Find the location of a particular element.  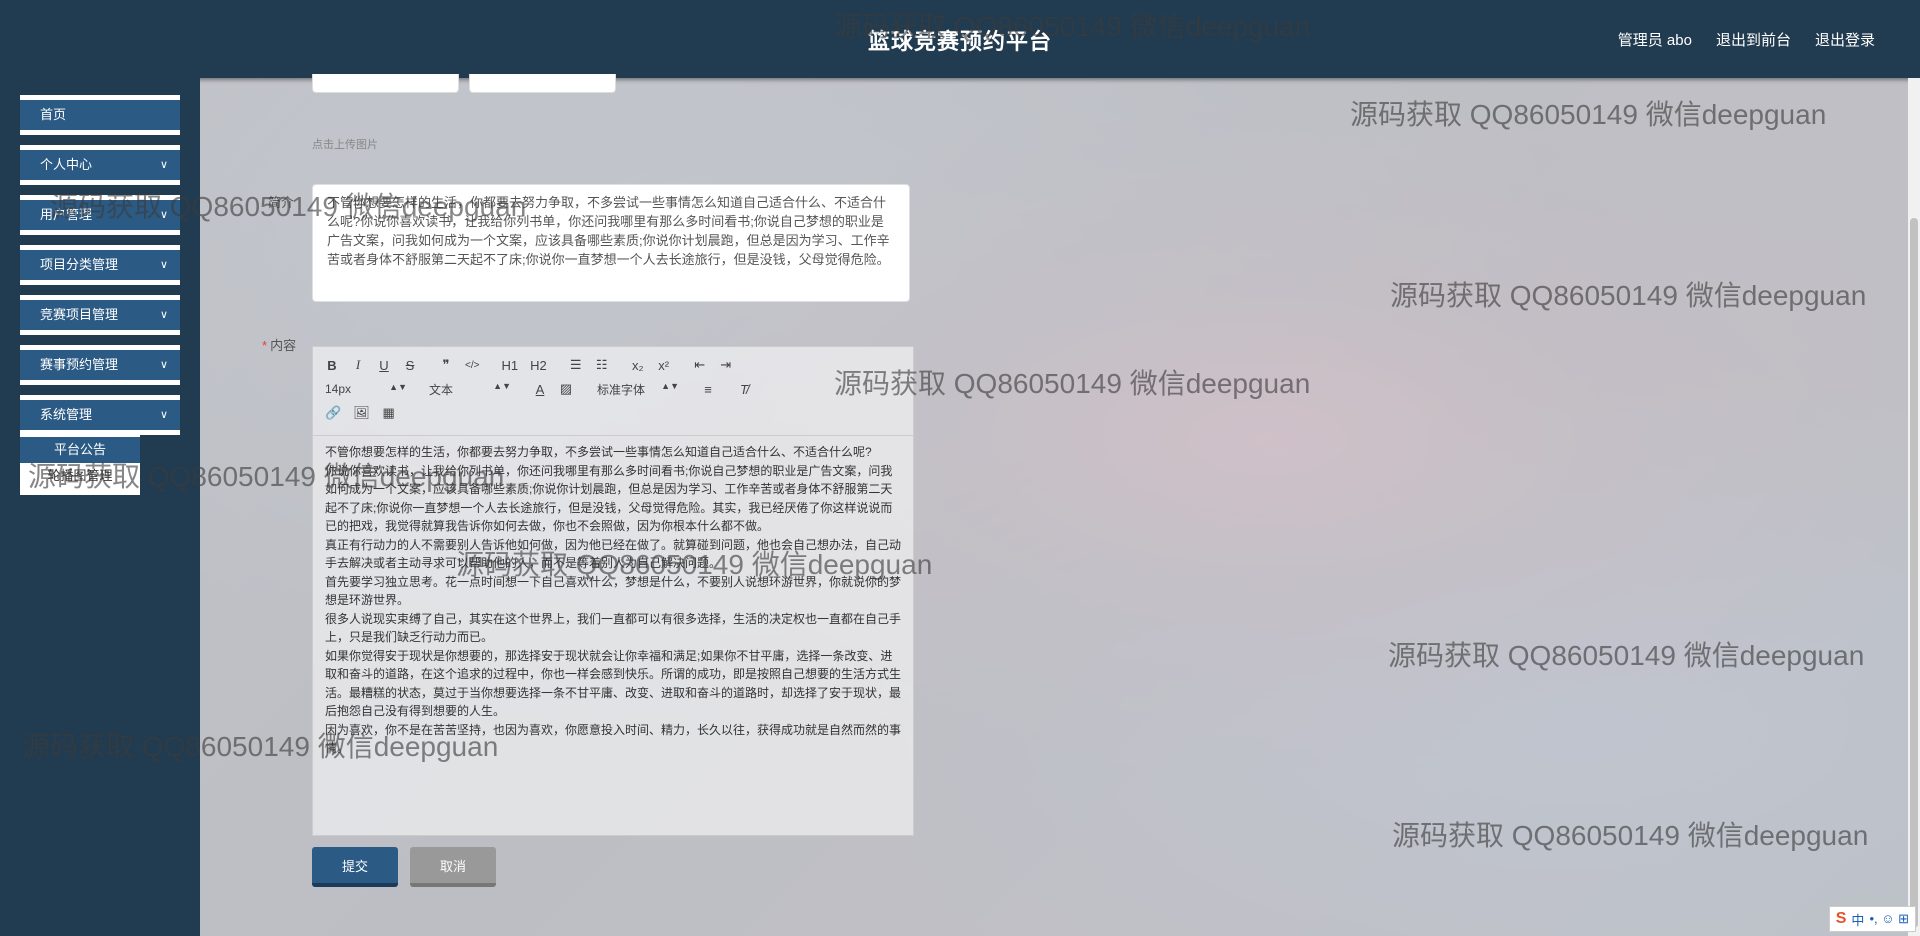

outdent-icon: ⇤ is located at coordinates (700, 365).